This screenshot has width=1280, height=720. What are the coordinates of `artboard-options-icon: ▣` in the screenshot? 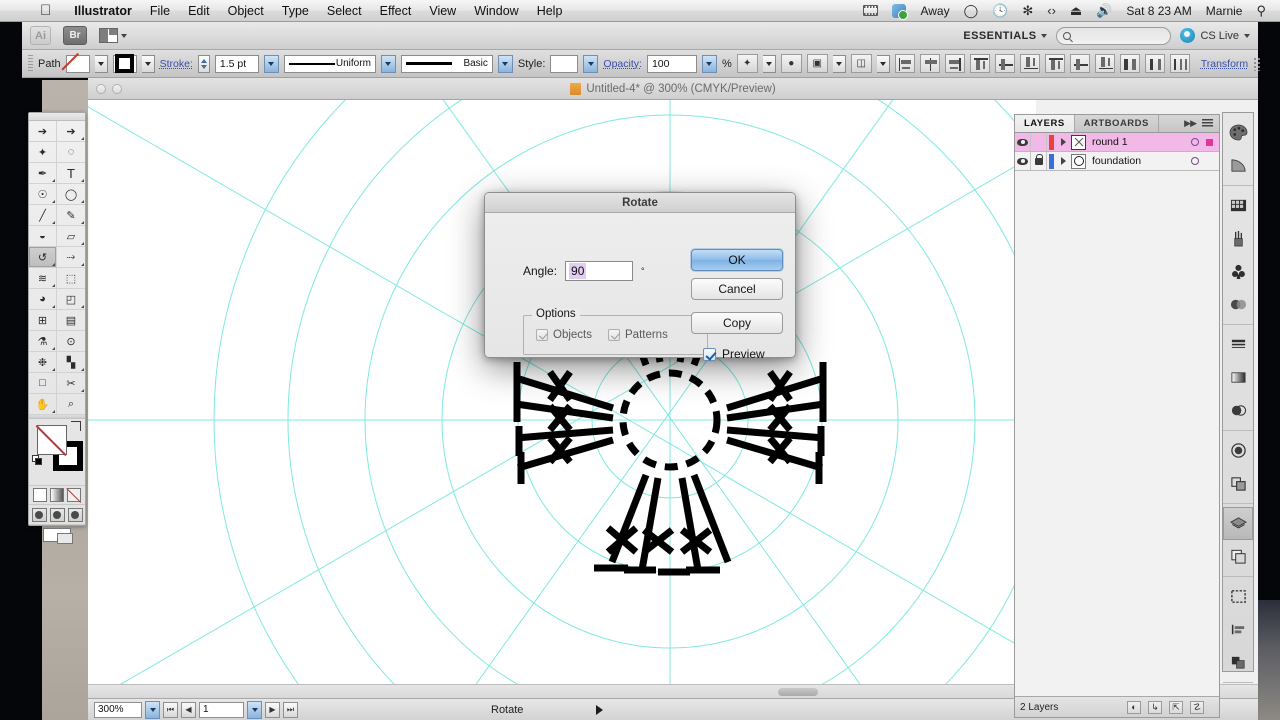 It's located at (817, 63).